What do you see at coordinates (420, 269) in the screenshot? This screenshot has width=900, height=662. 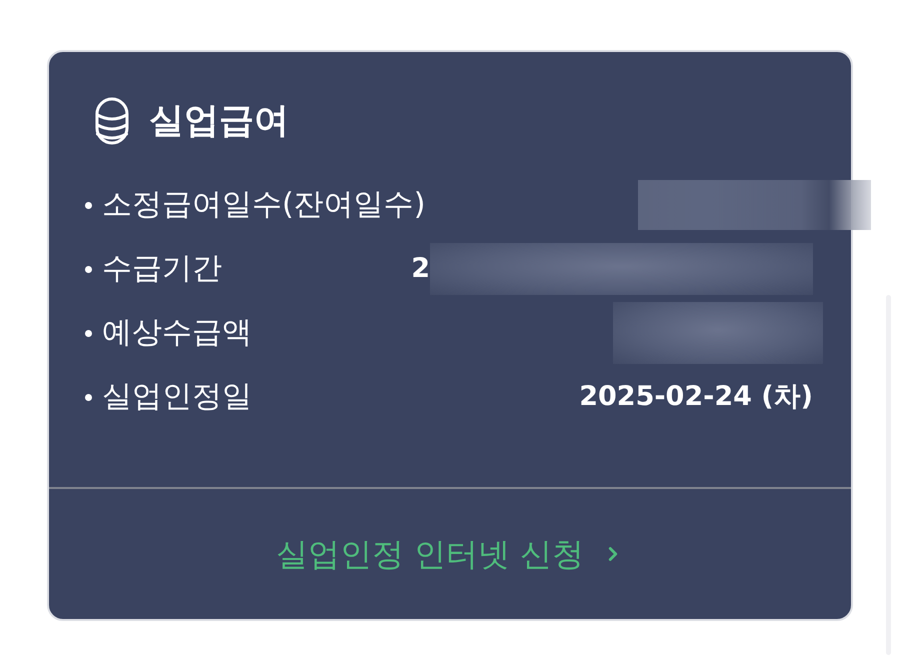 I see `row-value: 2` at bounding box center [420, 269].